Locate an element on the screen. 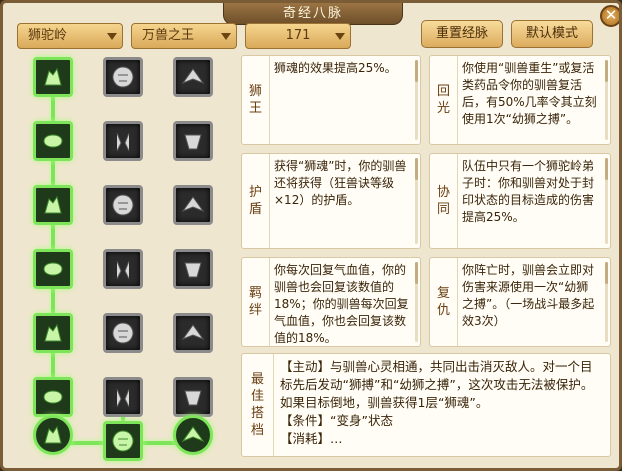 This screenshot has height=471, width=622. skull-plus-icon is located at coordinates (123, 398).